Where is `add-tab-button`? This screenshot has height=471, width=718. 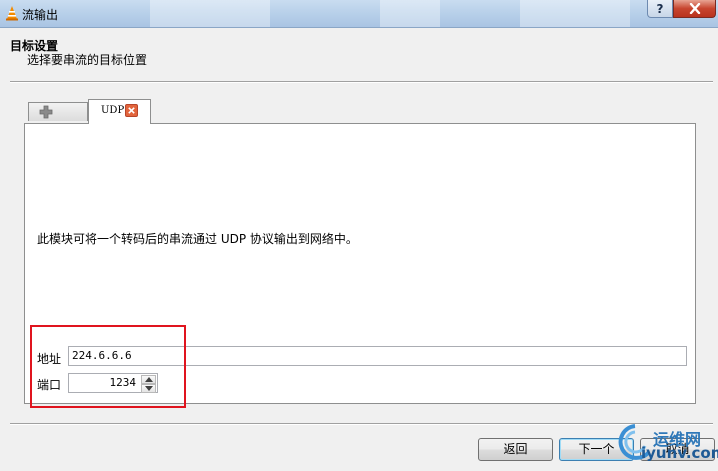
add-tab-button is located at coordinates (58, 111).